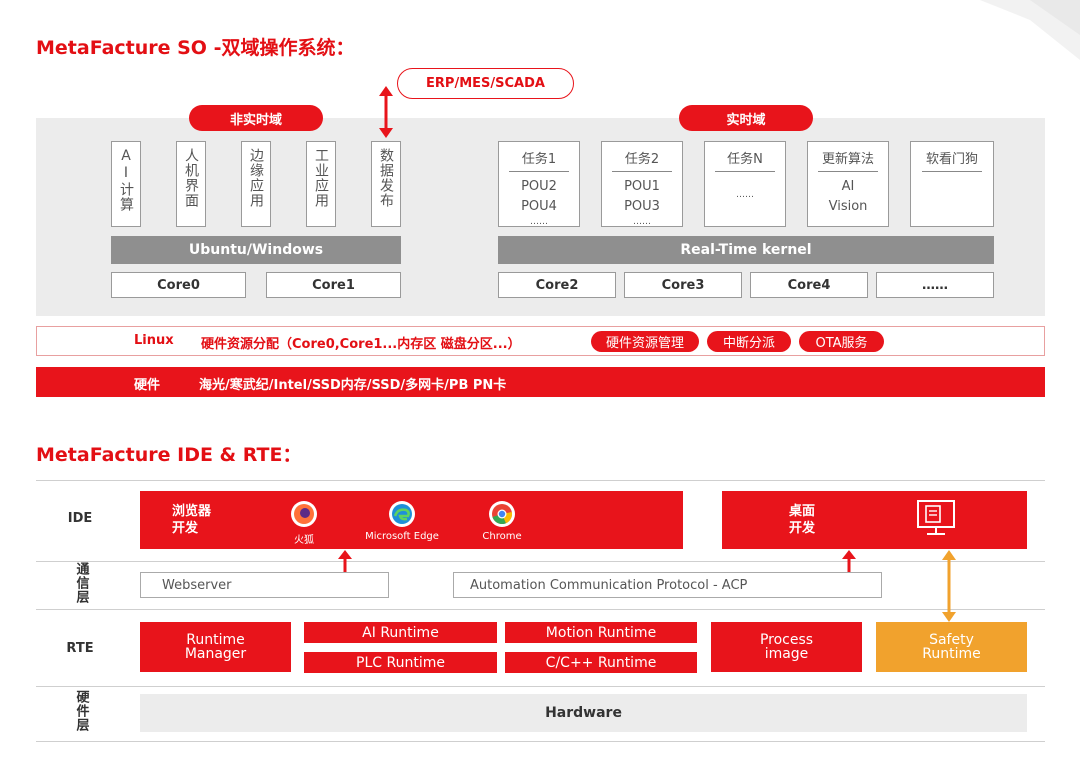 This screenshot has width=1080, height=775. What do you see at coordinates (126, 180) in the screenshot?
I see `app-label: AI计算` at bounding box center [126, 180].